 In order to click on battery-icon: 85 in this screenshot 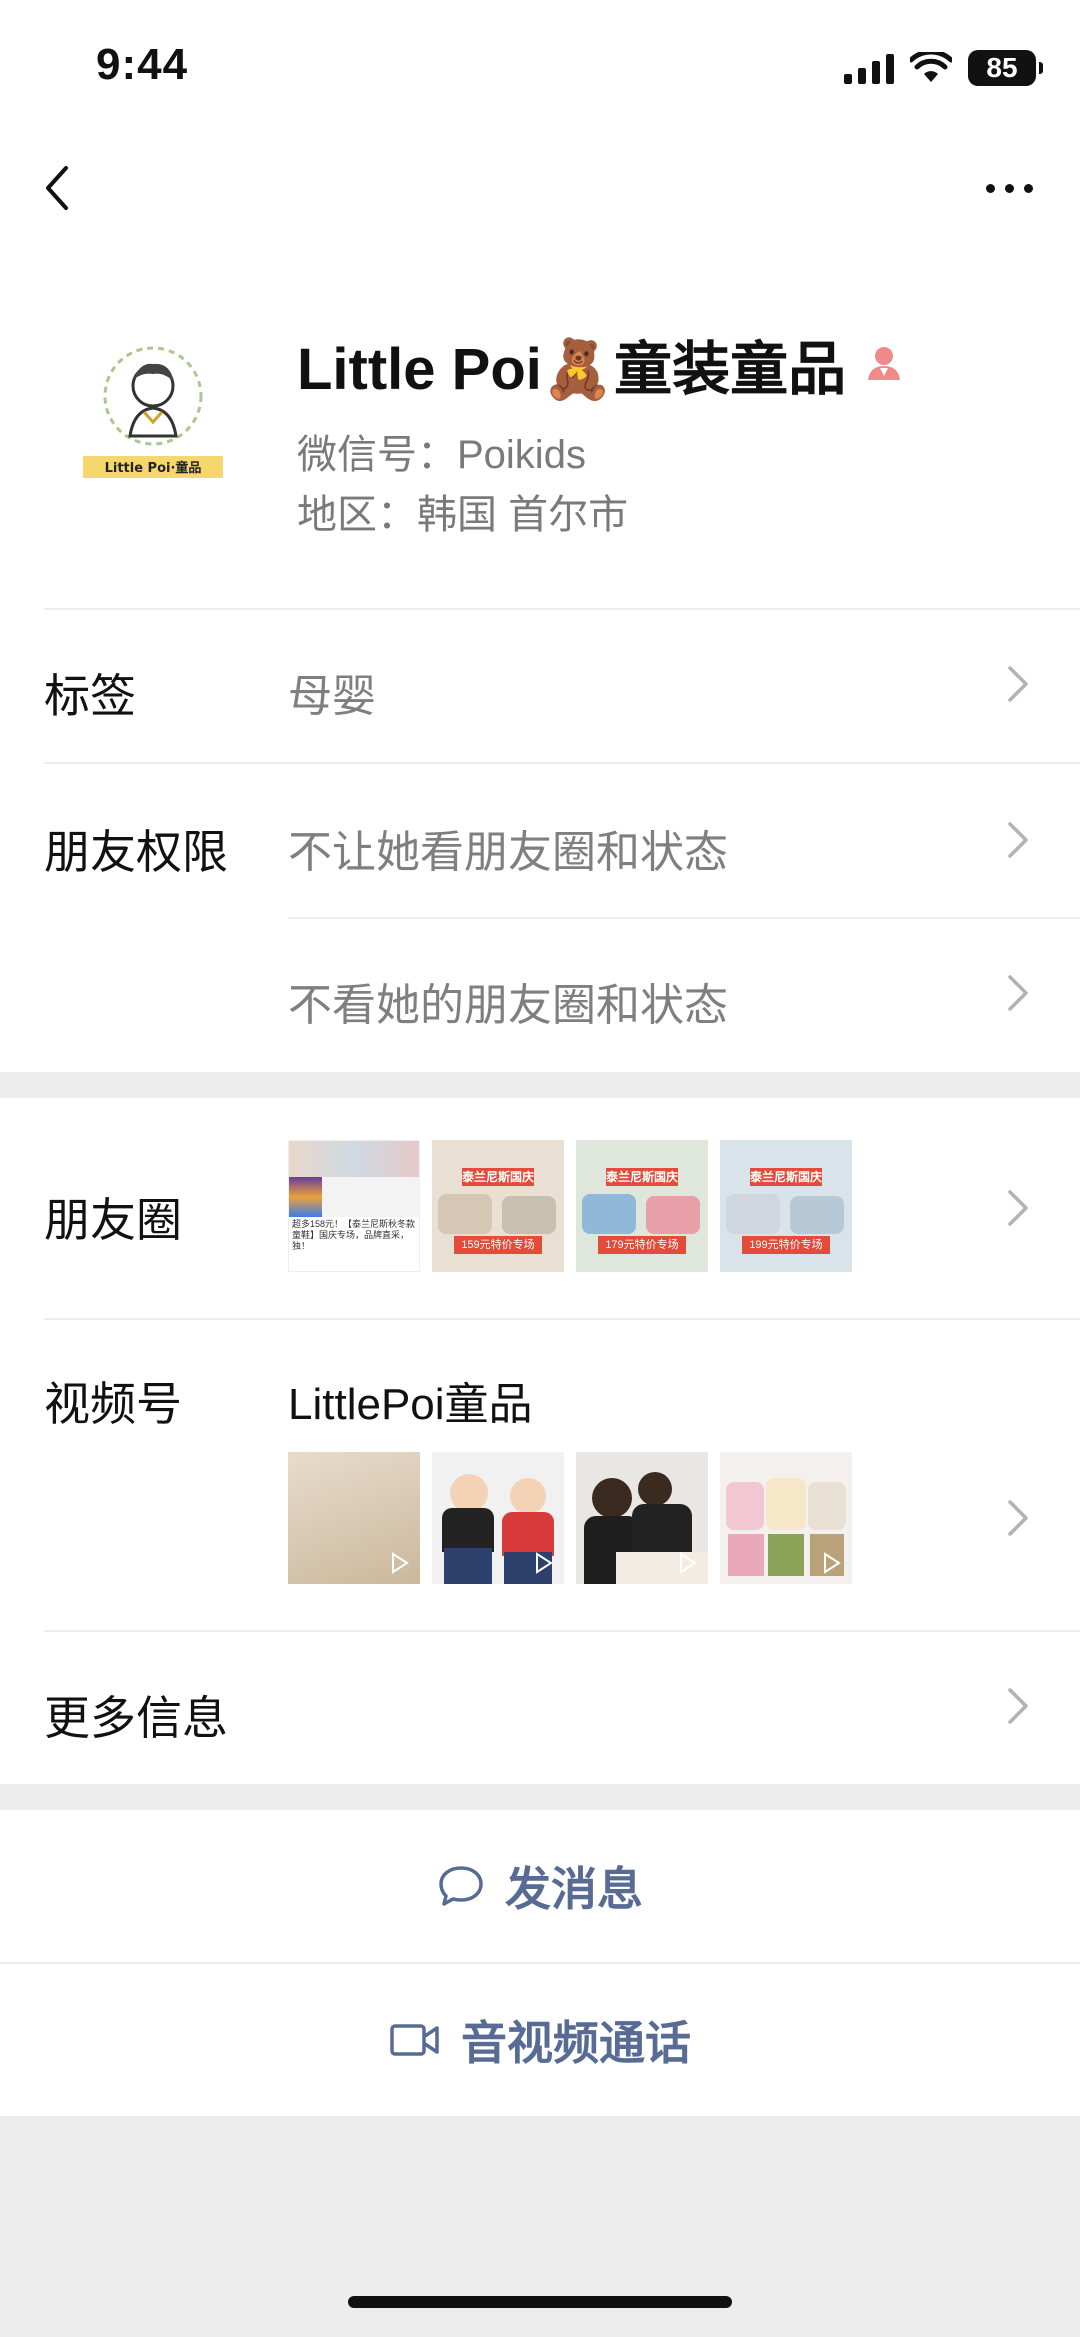, I will do `click(1005, 68)`.